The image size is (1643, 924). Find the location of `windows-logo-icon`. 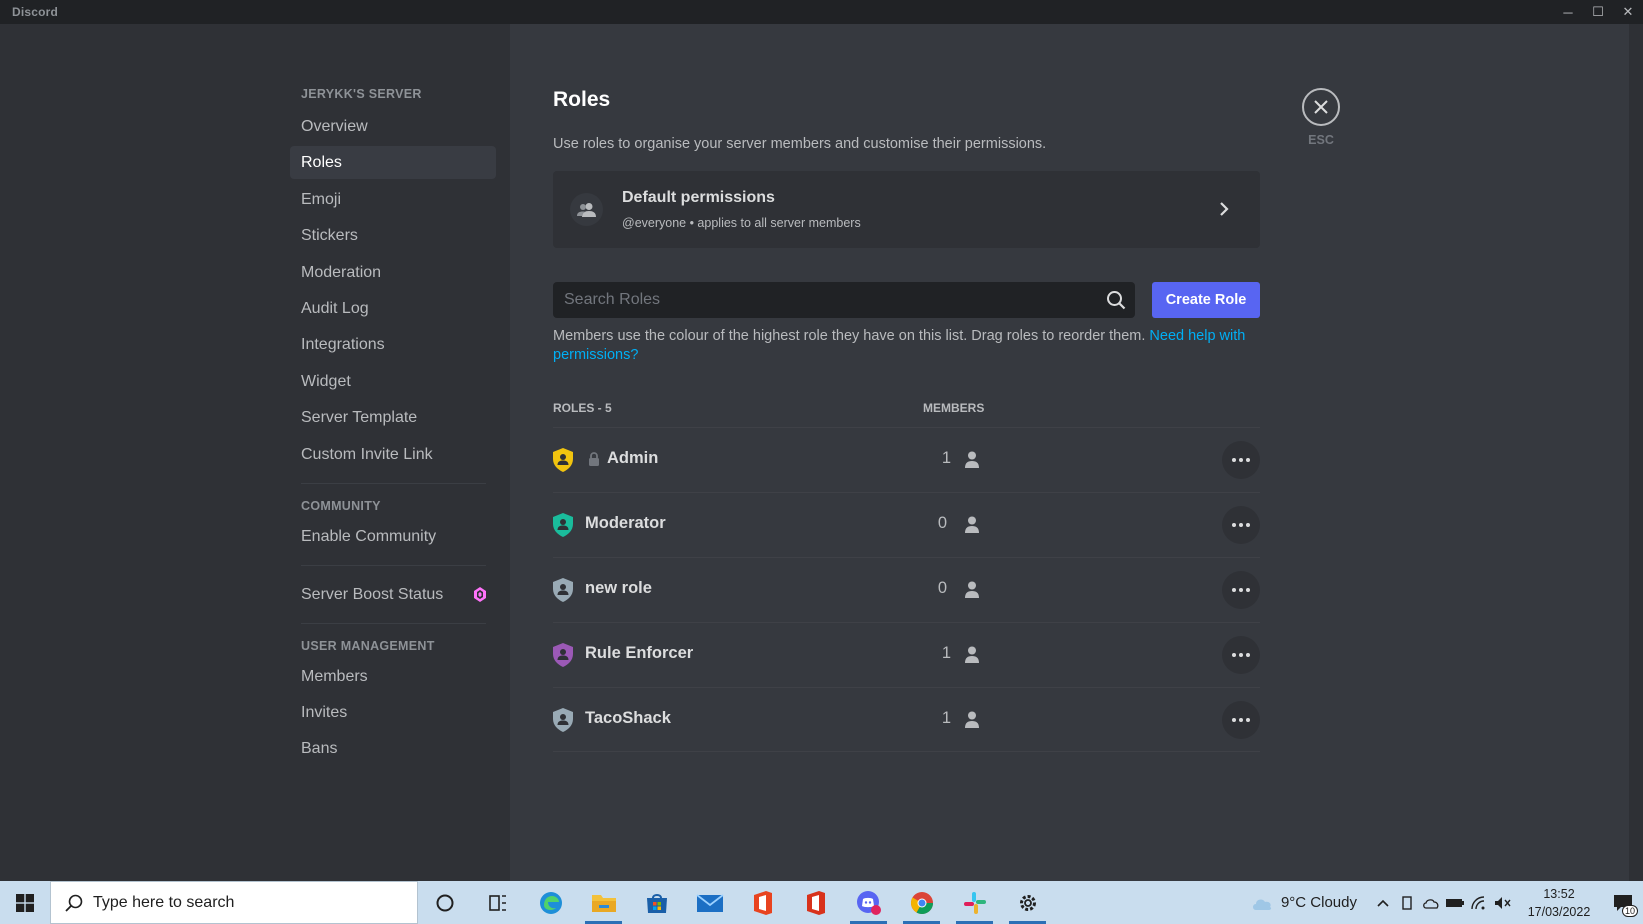

windows-logo-icon is located at coordinates (25, 902).